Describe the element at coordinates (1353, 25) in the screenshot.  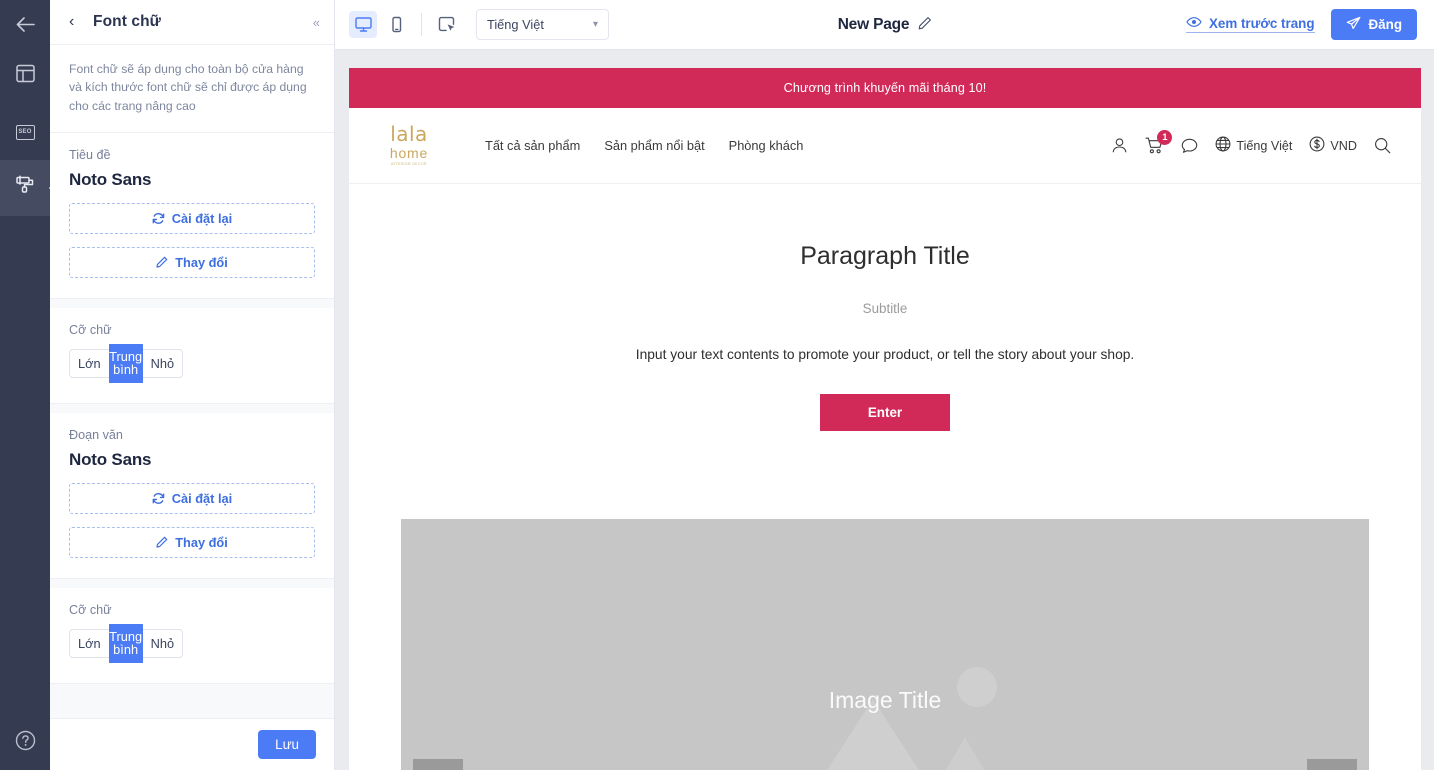
I see `paper-plane-icon` at that location.